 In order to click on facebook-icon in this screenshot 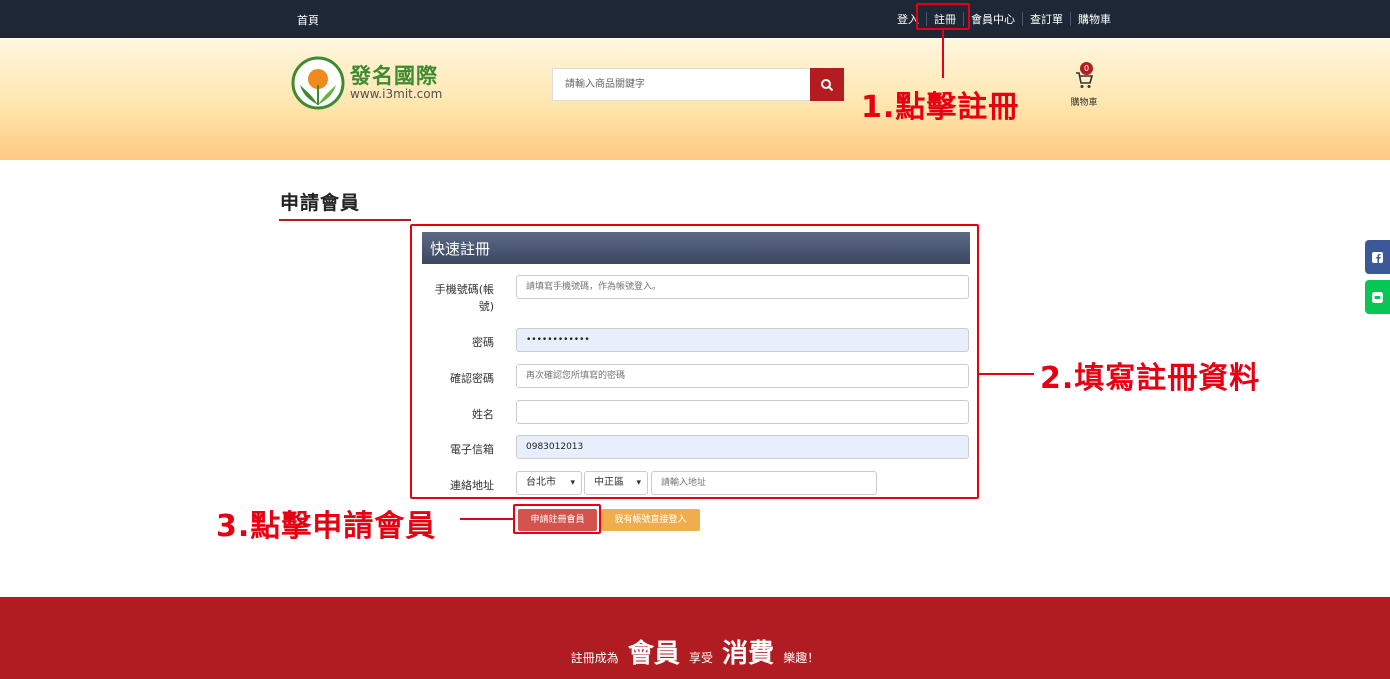, I will do `click(1377, 257)`.